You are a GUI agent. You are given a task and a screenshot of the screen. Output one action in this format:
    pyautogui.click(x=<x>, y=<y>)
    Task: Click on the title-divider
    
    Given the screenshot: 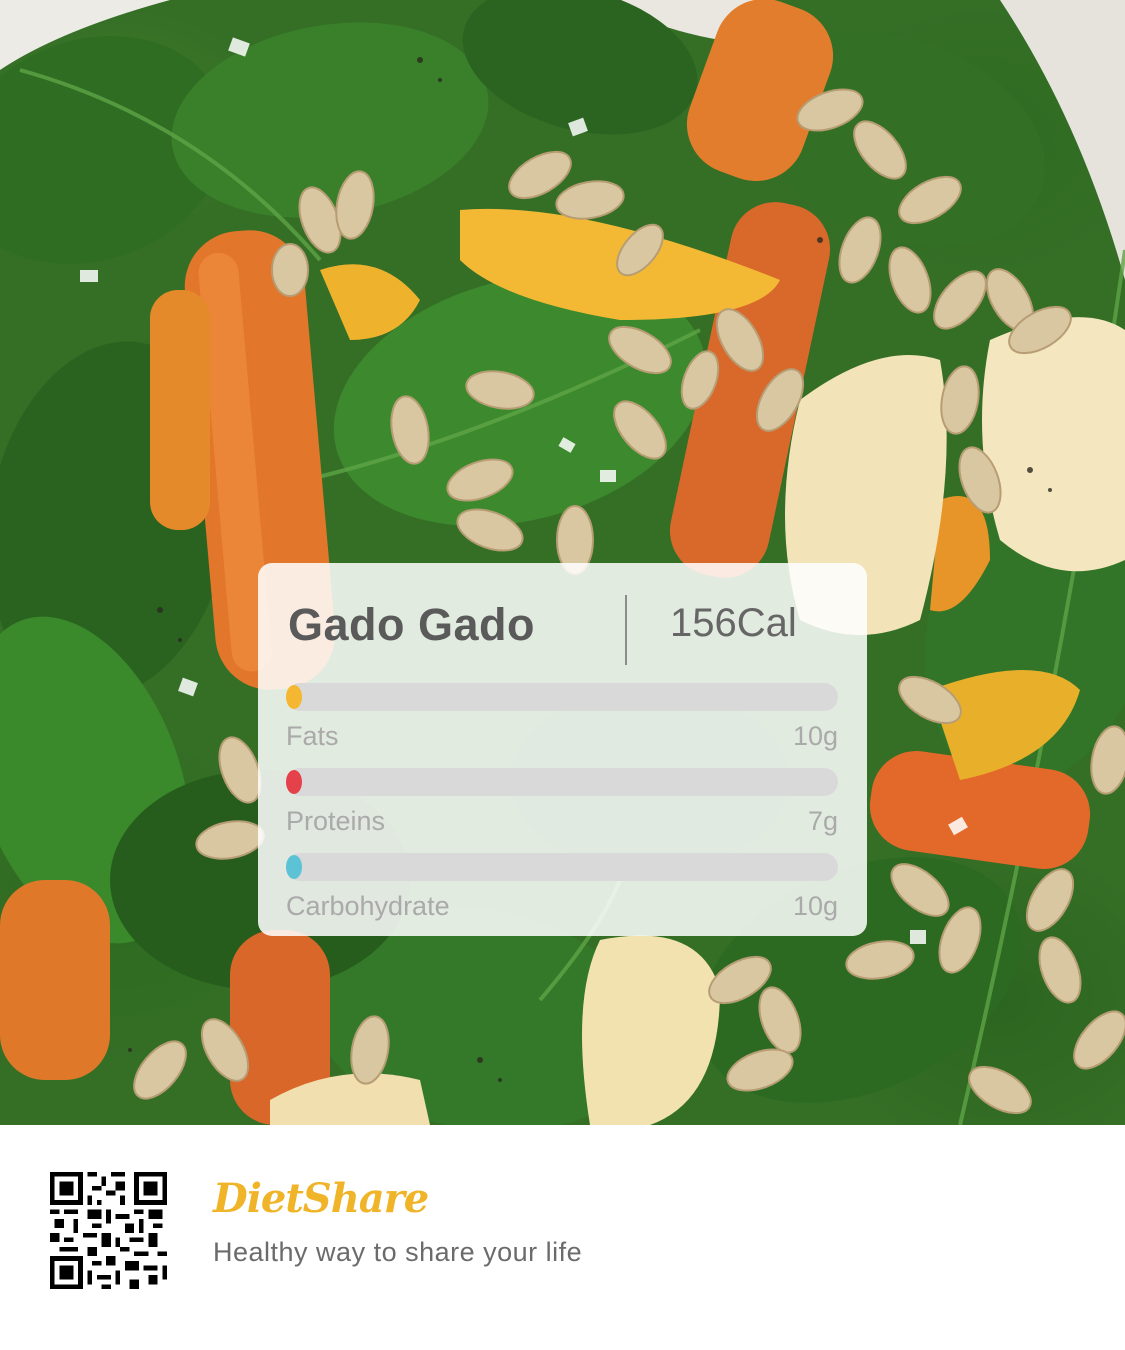 What is the action you would take?
    pyautogui.click(x=626, y=630)
    